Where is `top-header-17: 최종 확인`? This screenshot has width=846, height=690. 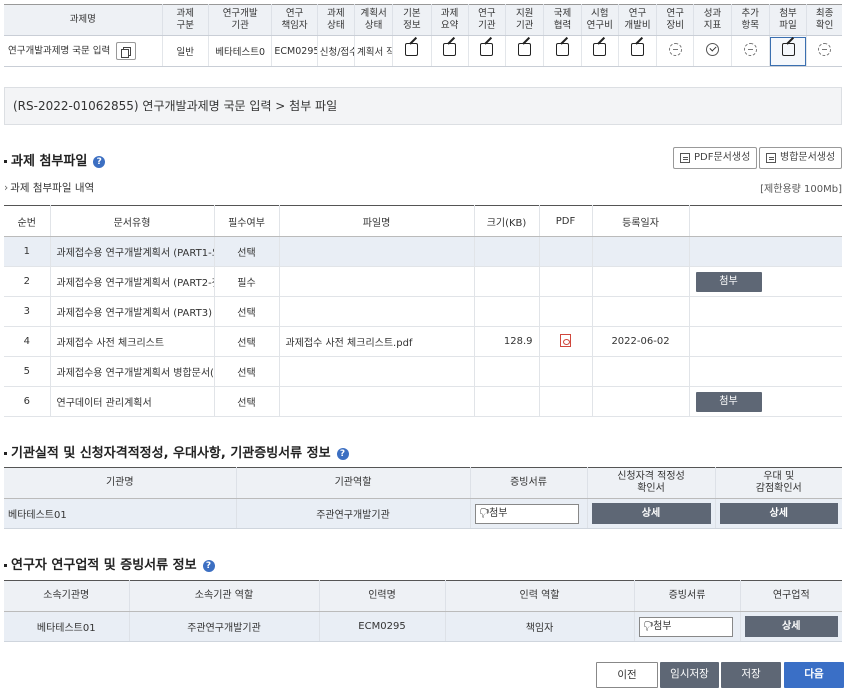
top-header-17: 최종 확인 is located at coordinates (824, 20).